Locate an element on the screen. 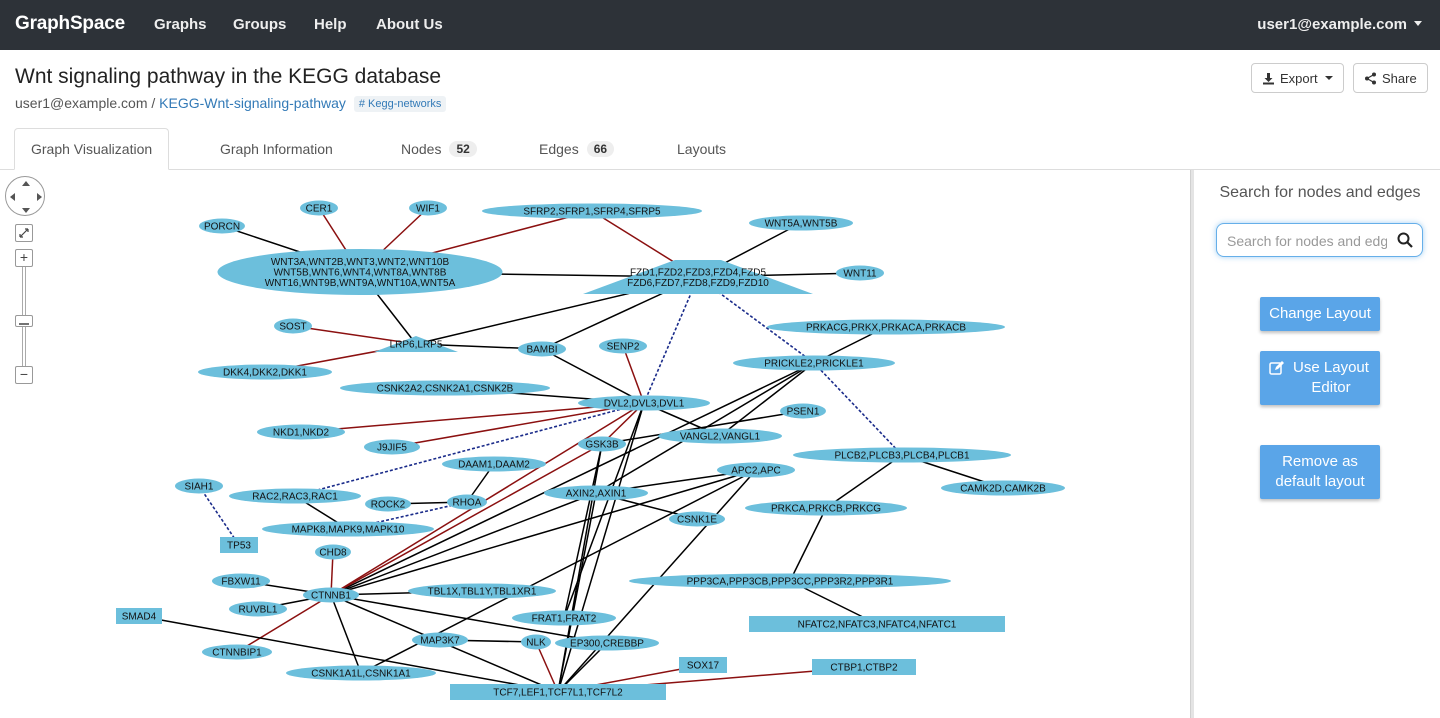 The image size is (1440, 718). graph-node: RUVBL1 is located at coordinates (258, 609).